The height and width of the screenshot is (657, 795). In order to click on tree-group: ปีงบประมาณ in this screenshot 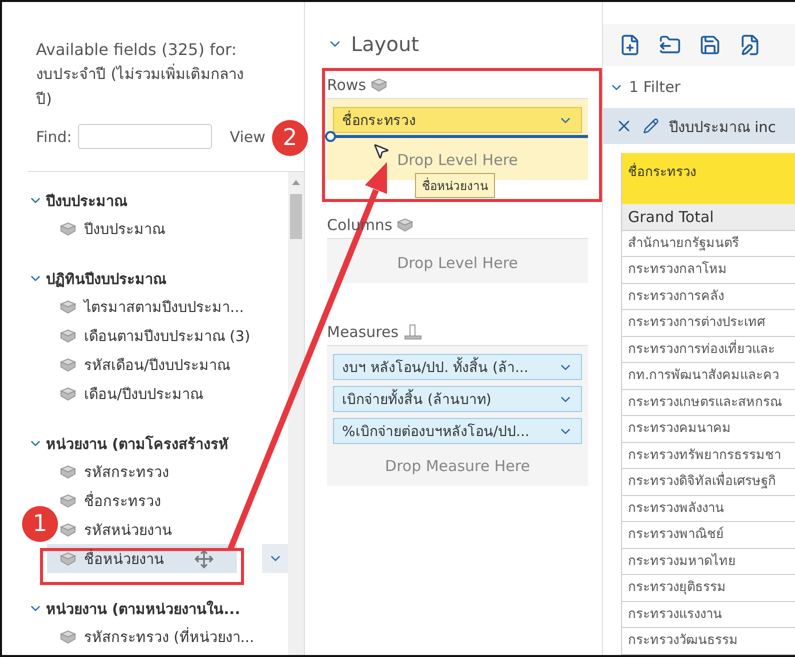, I will do `click(158, 200)`.